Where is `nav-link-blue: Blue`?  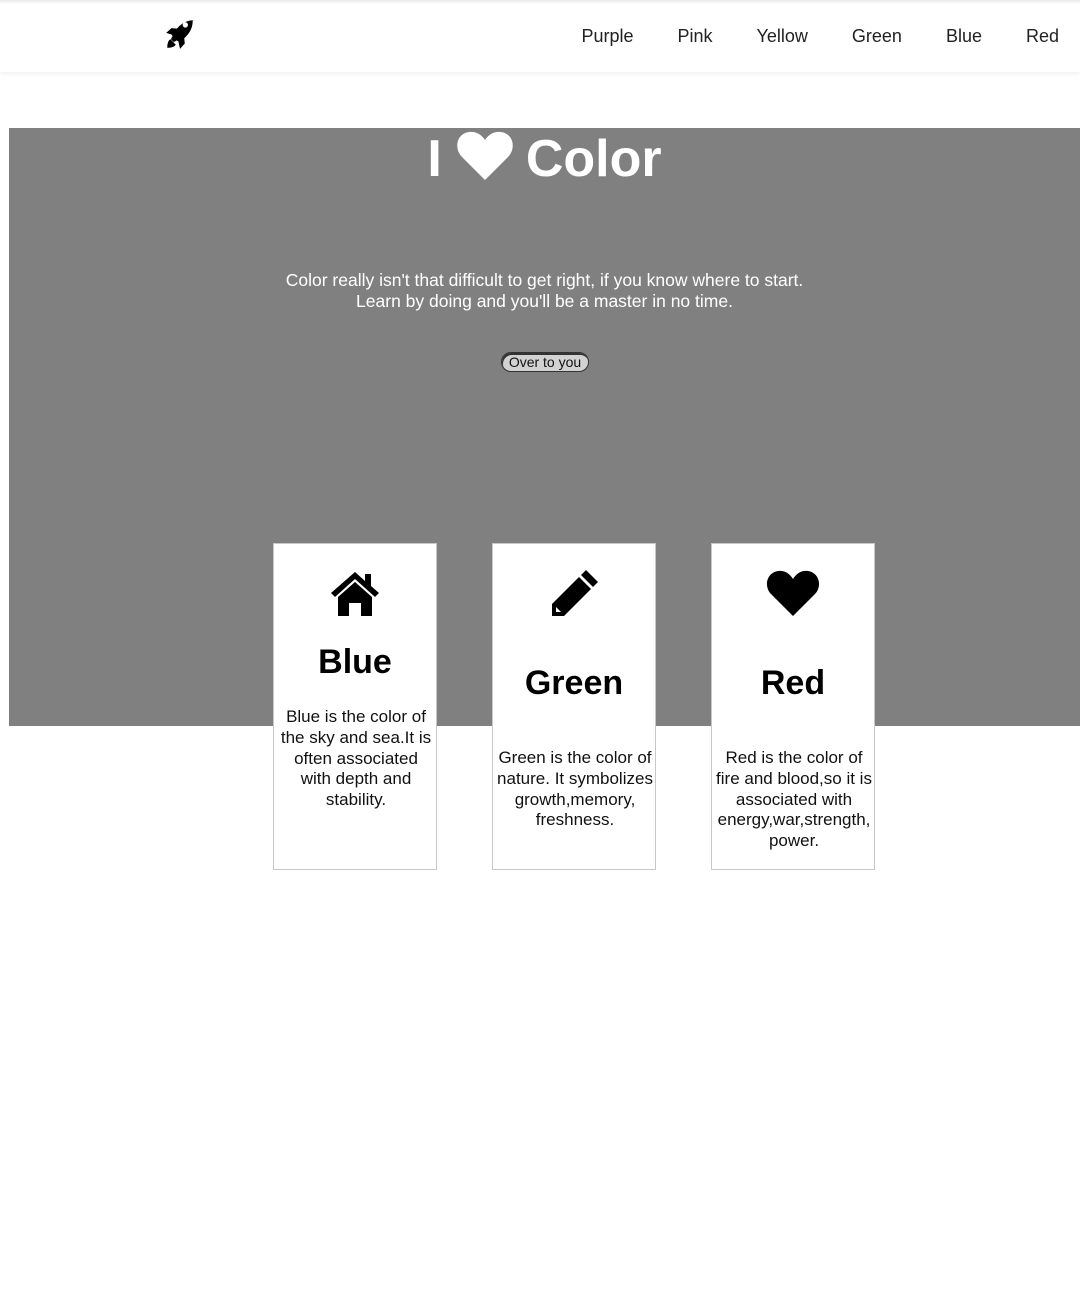
nav-link-blue: Blue is located at coordinates (964, 36).